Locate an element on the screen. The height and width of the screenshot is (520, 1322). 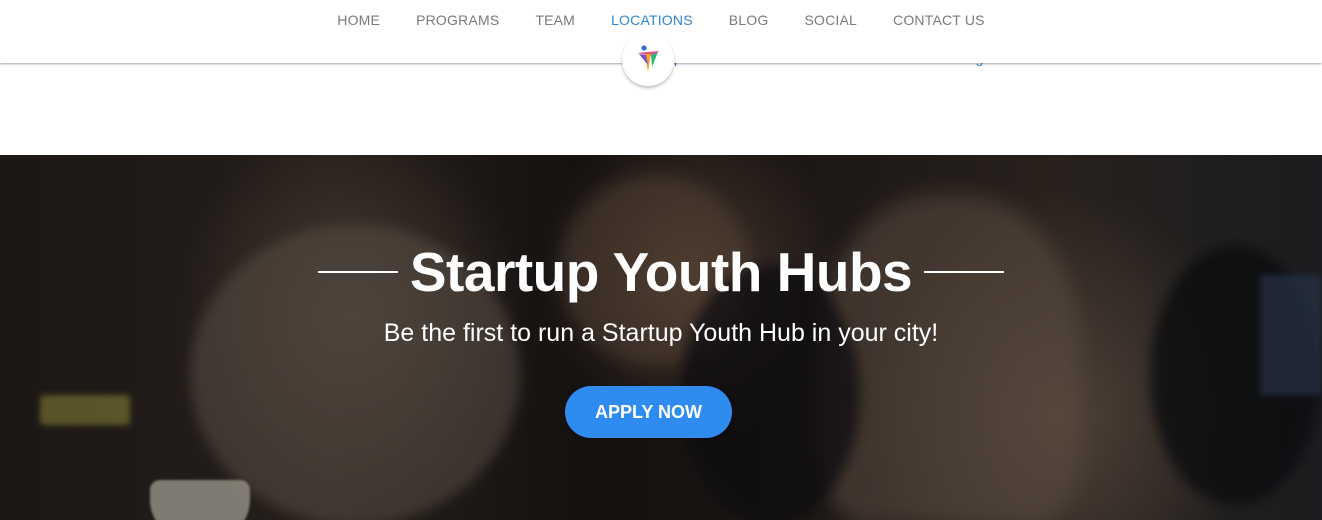
nav-item-team: TEAM is located at coordinates (555, 20).